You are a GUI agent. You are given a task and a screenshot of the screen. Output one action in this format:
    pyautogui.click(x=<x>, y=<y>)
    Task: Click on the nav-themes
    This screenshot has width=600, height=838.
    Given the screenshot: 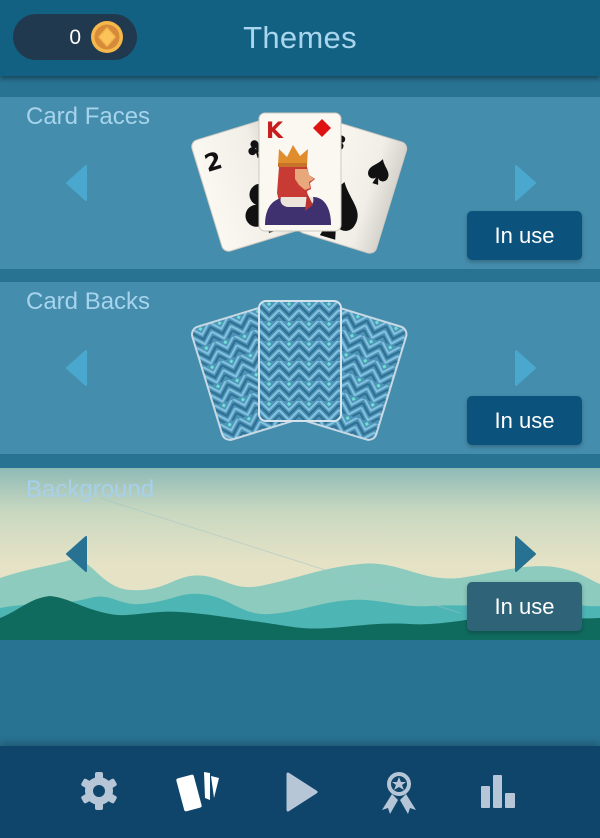 What is the action you would take?
    pyautogui.click(x=199, y=791)
    